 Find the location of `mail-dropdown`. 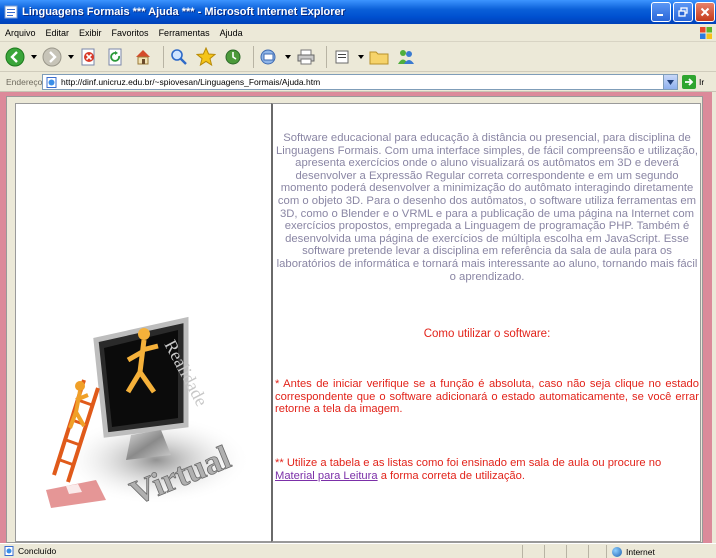

mail-dropdown is located at coordinates (288, 57).